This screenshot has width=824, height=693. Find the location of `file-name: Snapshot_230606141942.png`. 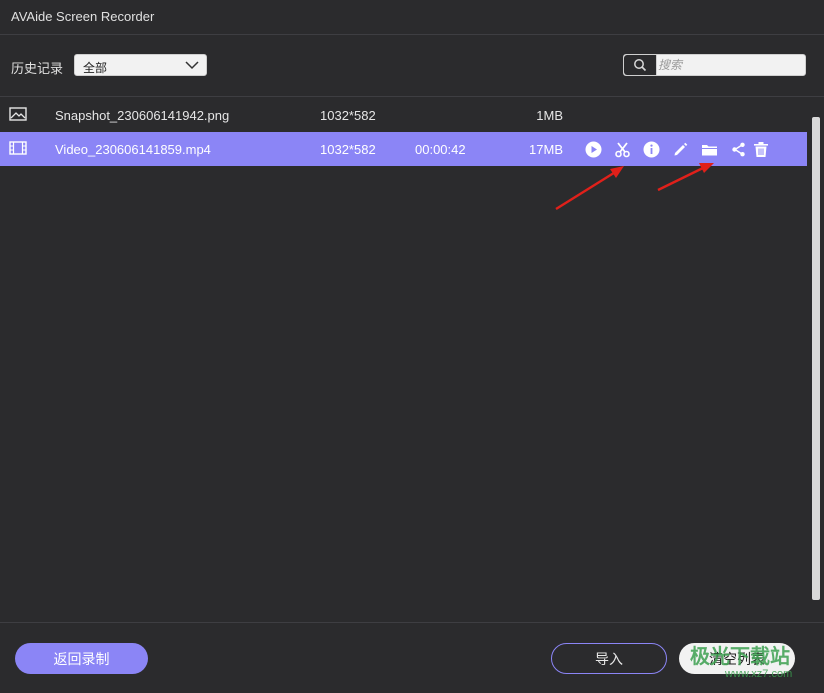

file-name: Snapshot_230606141942.png is located at coordinates (142, 115).